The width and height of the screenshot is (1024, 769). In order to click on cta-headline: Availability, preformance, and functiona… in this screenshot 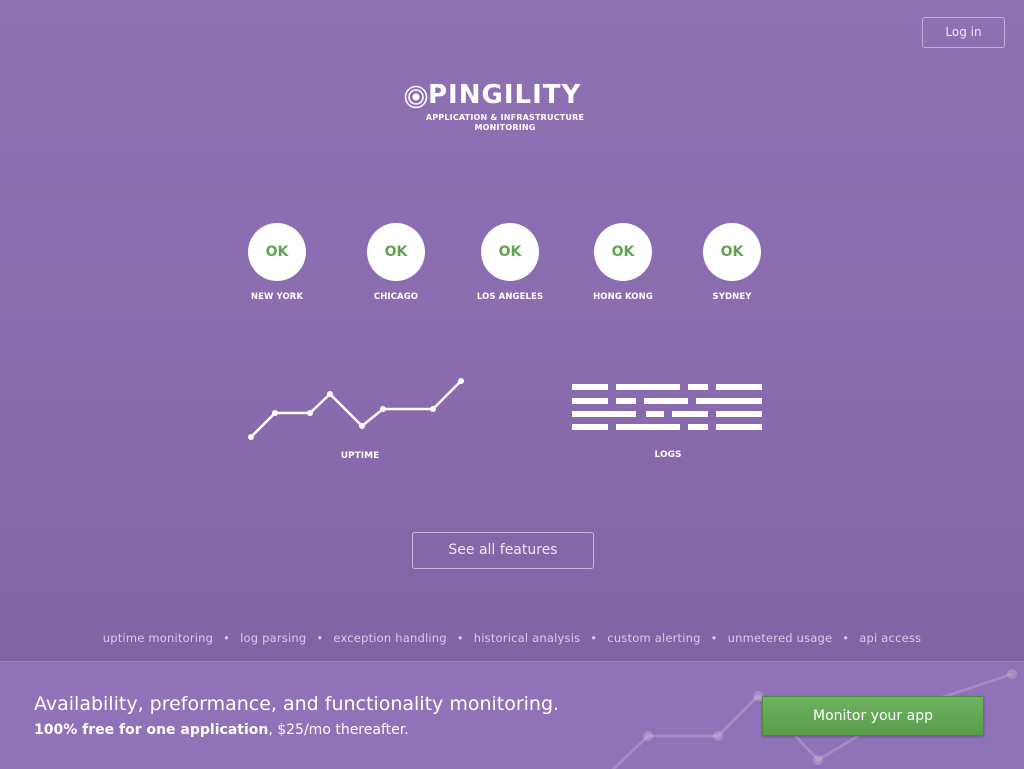, I will do `click(297, 704)`.